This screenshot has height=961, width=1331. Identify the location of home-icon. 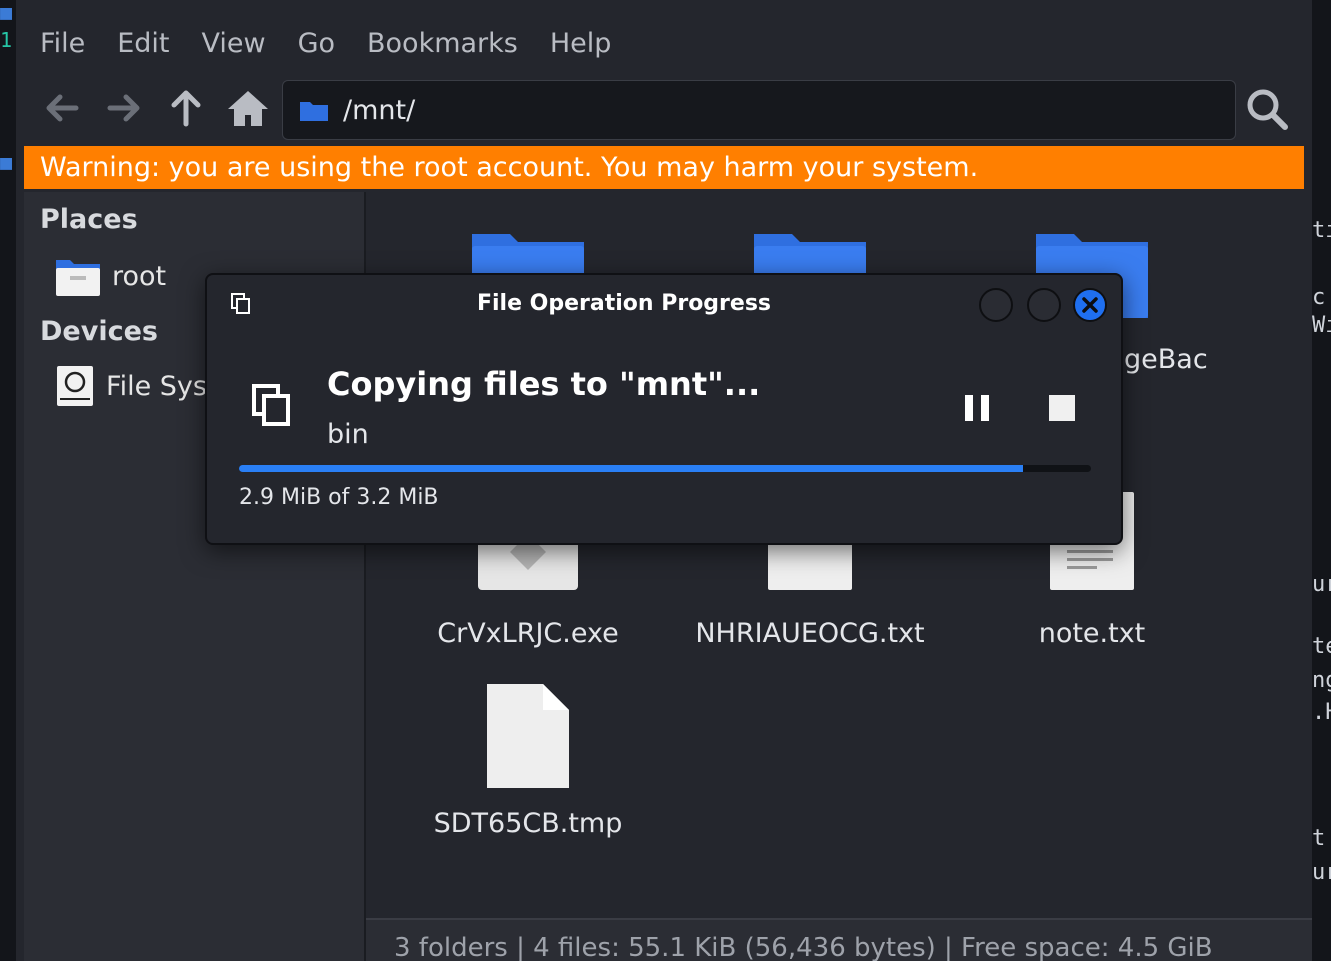
(248, 108).